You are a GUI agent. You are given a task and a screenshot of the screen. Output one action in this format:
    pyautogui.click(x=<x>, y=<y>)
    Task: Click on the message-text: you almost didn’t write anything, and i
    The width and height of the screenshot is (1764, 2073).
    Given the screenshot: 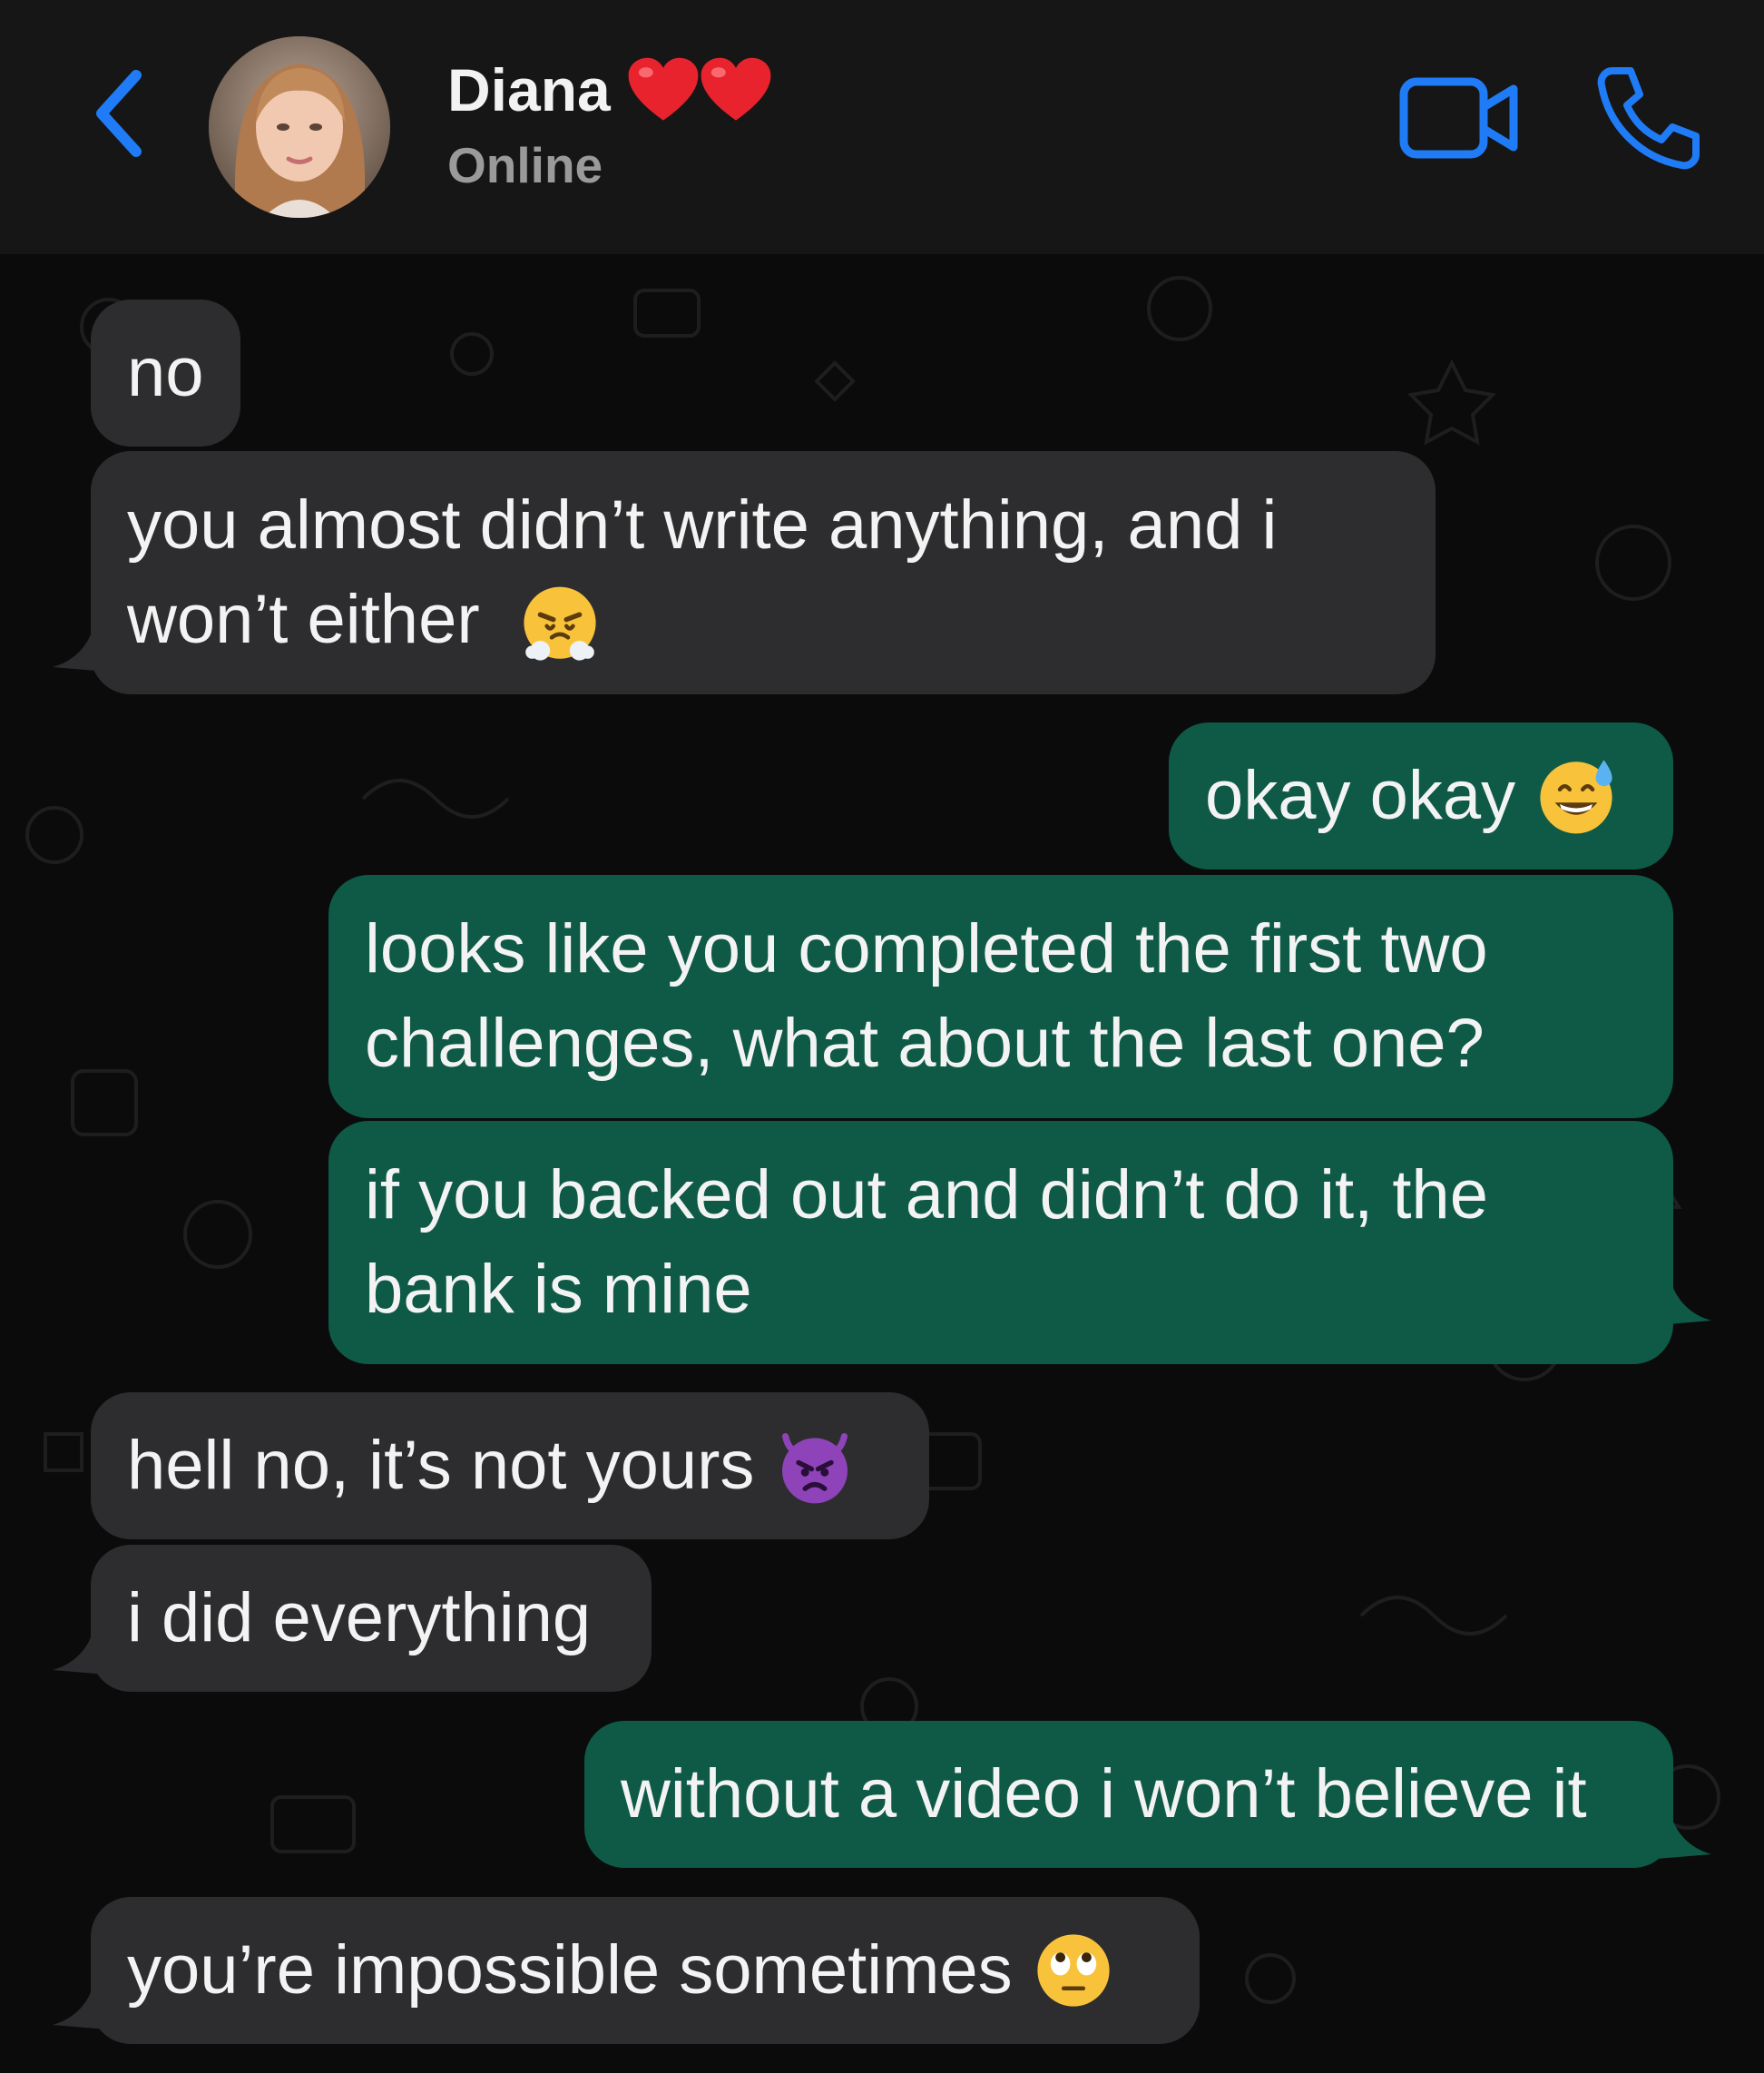 What is the action you would take?
    pyautogui.click(x=702, y=525)
    